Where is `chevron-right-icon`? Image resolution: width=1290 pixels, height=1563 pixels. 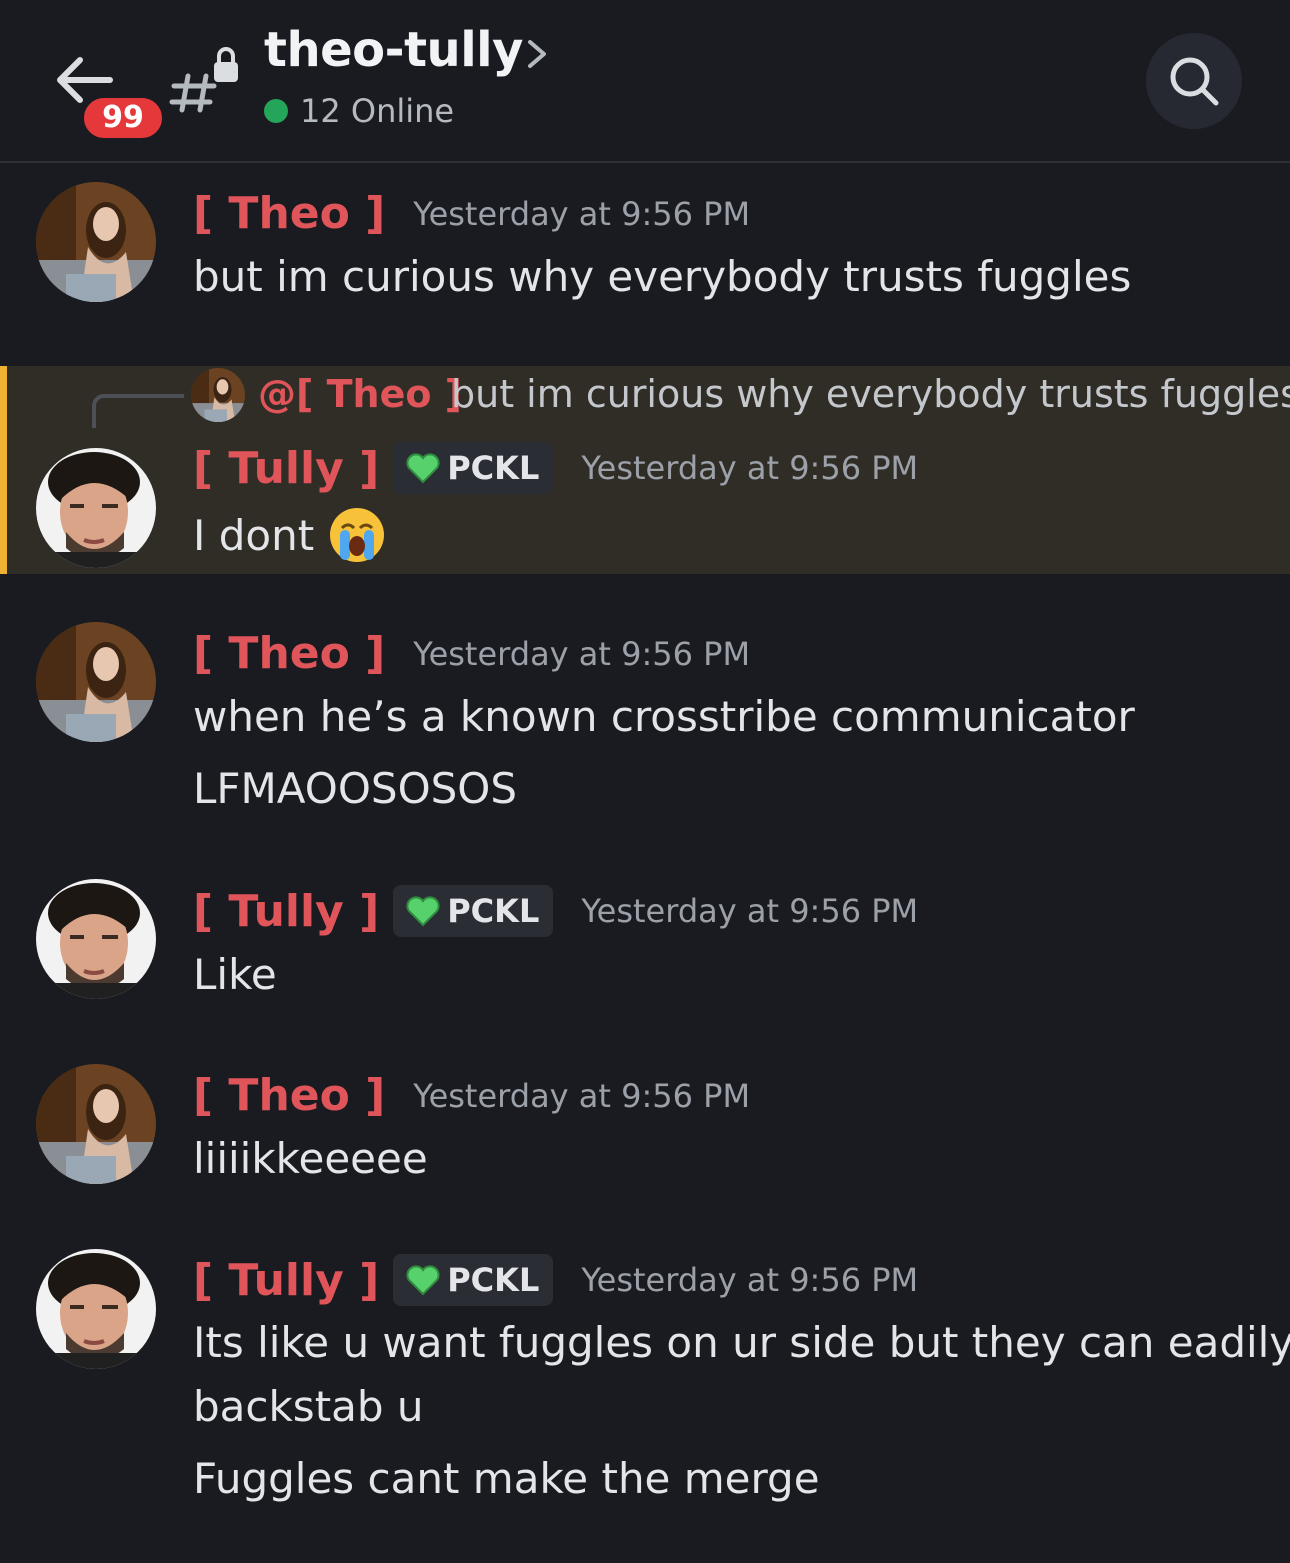
chevron-right-icon is located at coordinates (537, 54).